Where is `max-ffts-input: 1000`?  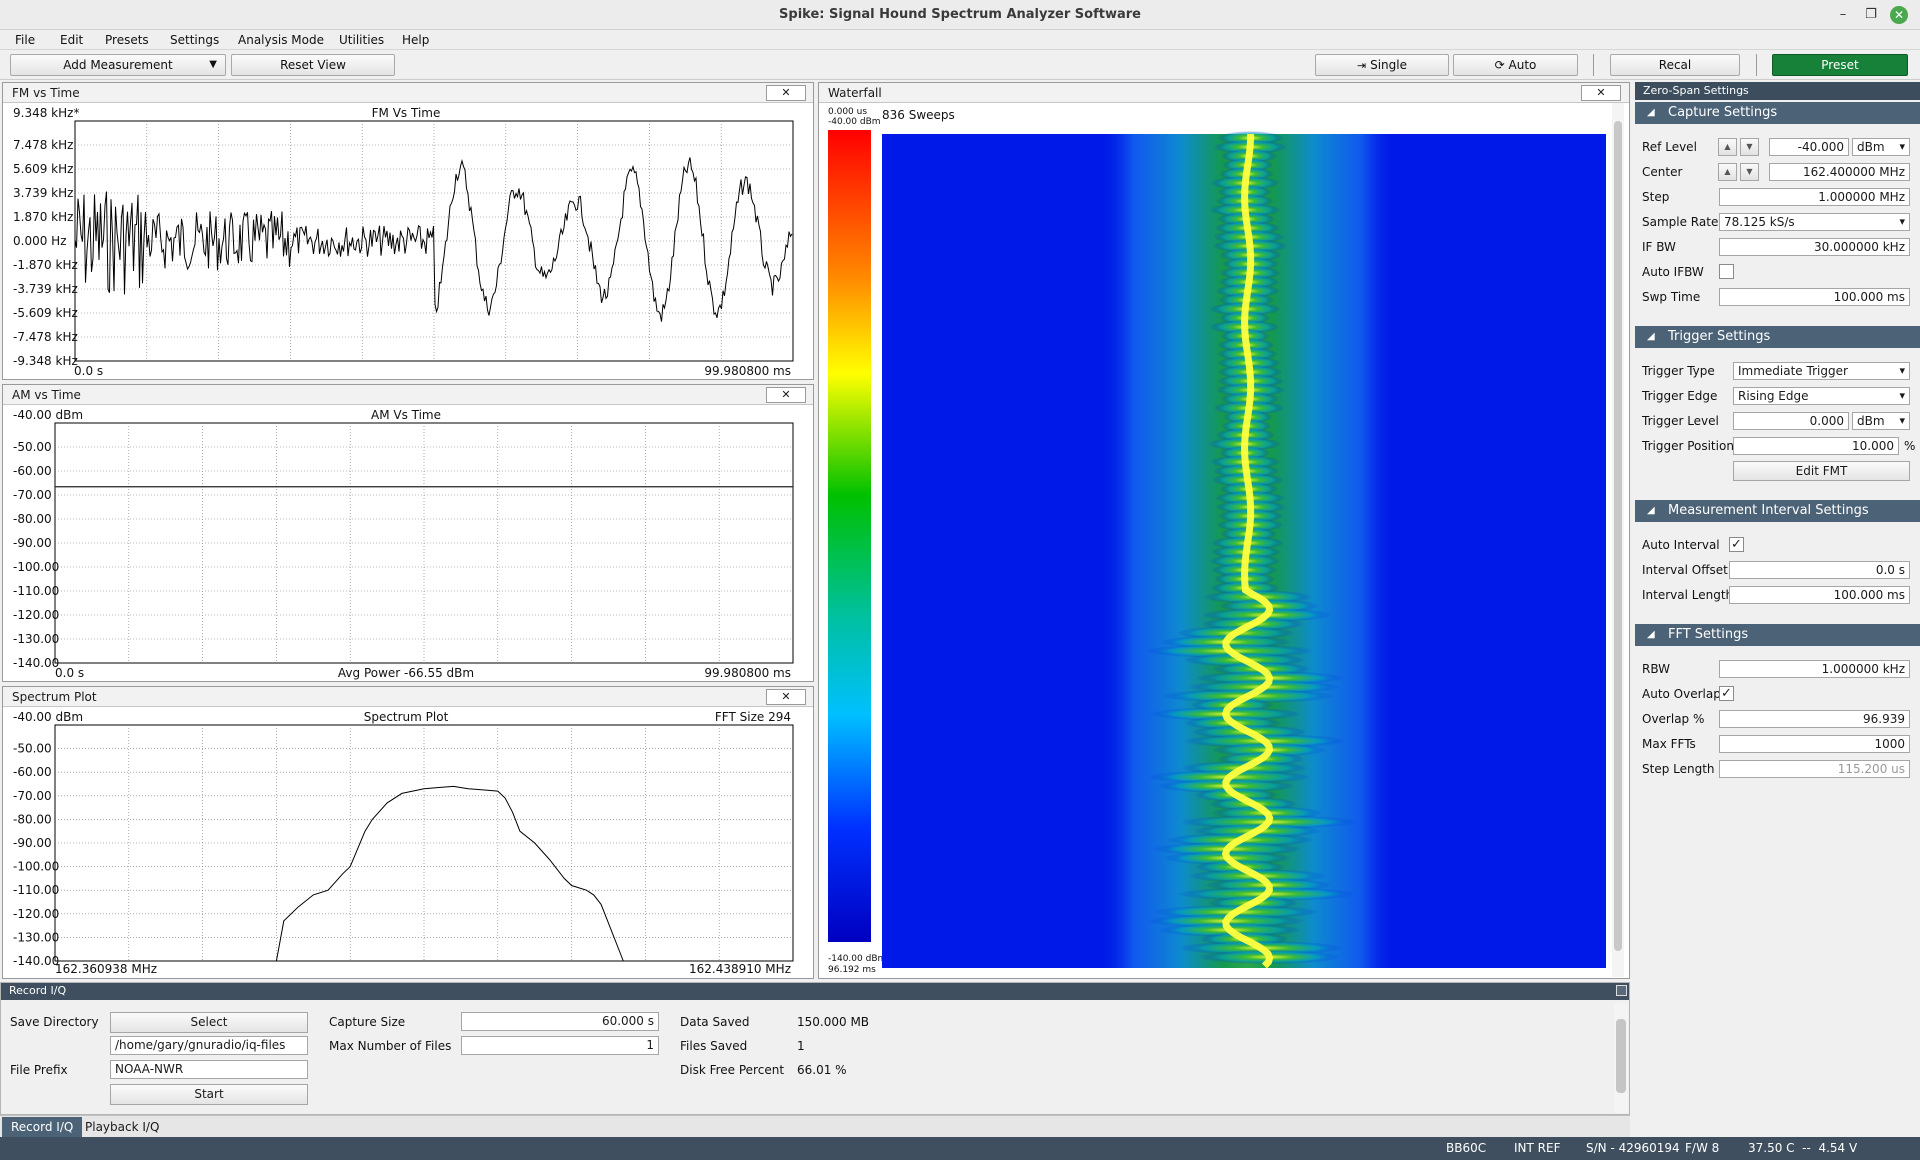
max-ffts-input: 1000 is located at coordinates (1814, 744).